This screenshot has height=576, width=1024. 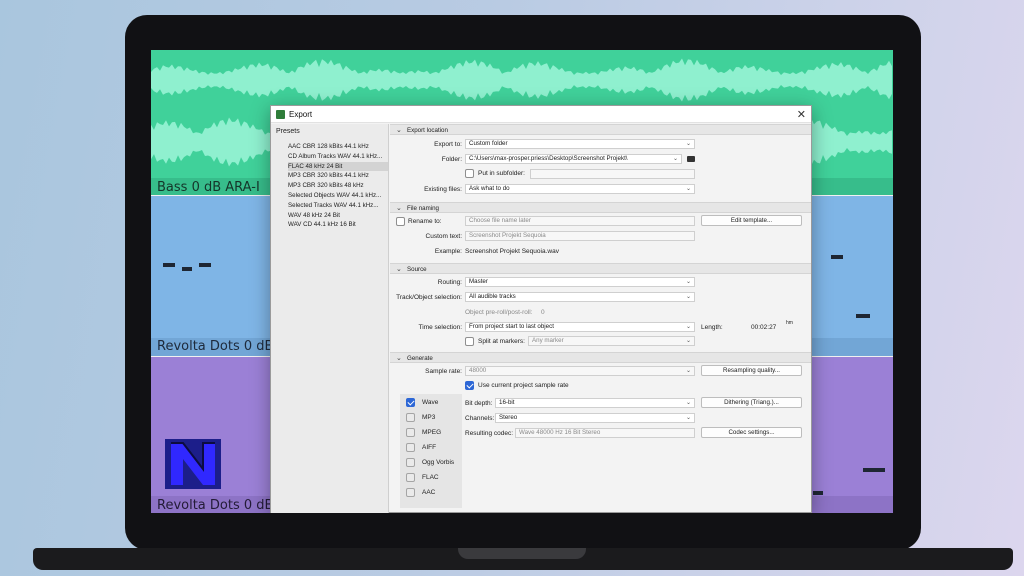 What do you see at coordinates (501, 173) in the screenshot?
I see `subfolder-label: Put in subfolder:` at bounding box center [501, 173].